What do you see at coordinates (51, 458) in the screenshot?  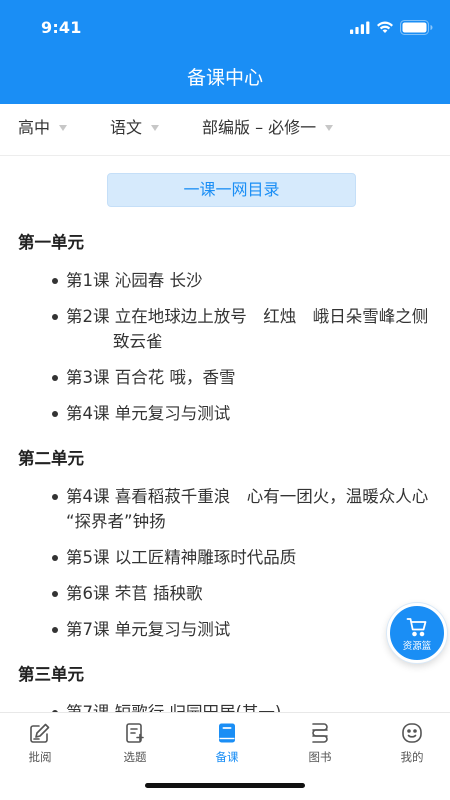 I see `unit-title: 第二单元` at bounding box center [51, 458].